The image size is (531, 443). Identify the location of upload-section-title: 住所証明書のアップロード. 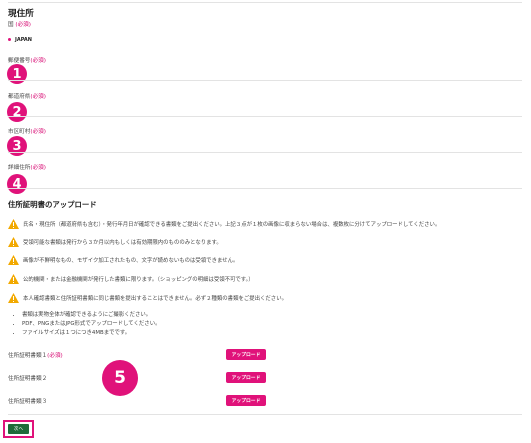
(52, 204).